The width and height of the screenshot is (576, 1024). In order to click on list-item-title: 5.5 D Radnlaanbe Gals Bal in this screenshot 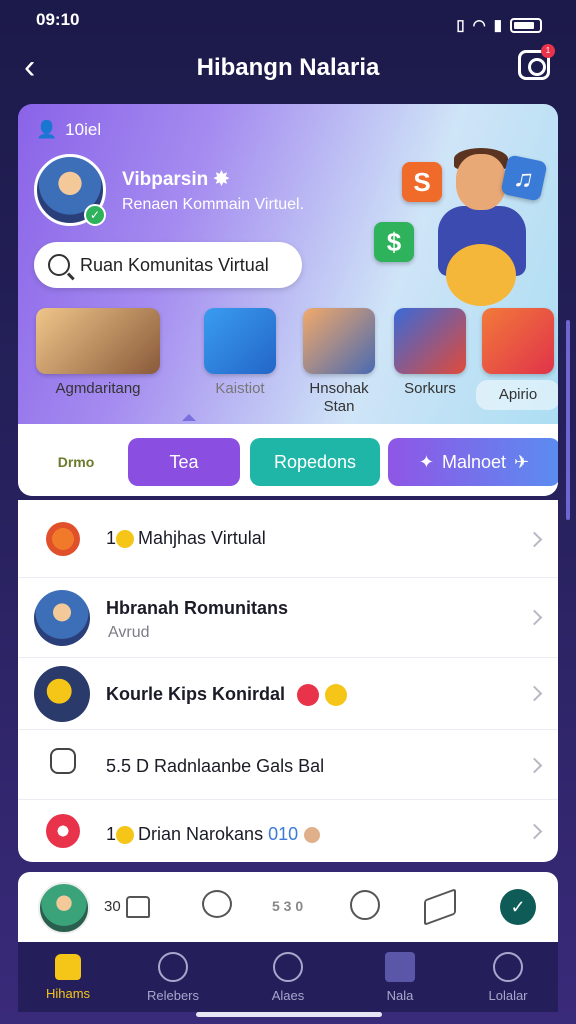, I will do `click(215, 766)`.